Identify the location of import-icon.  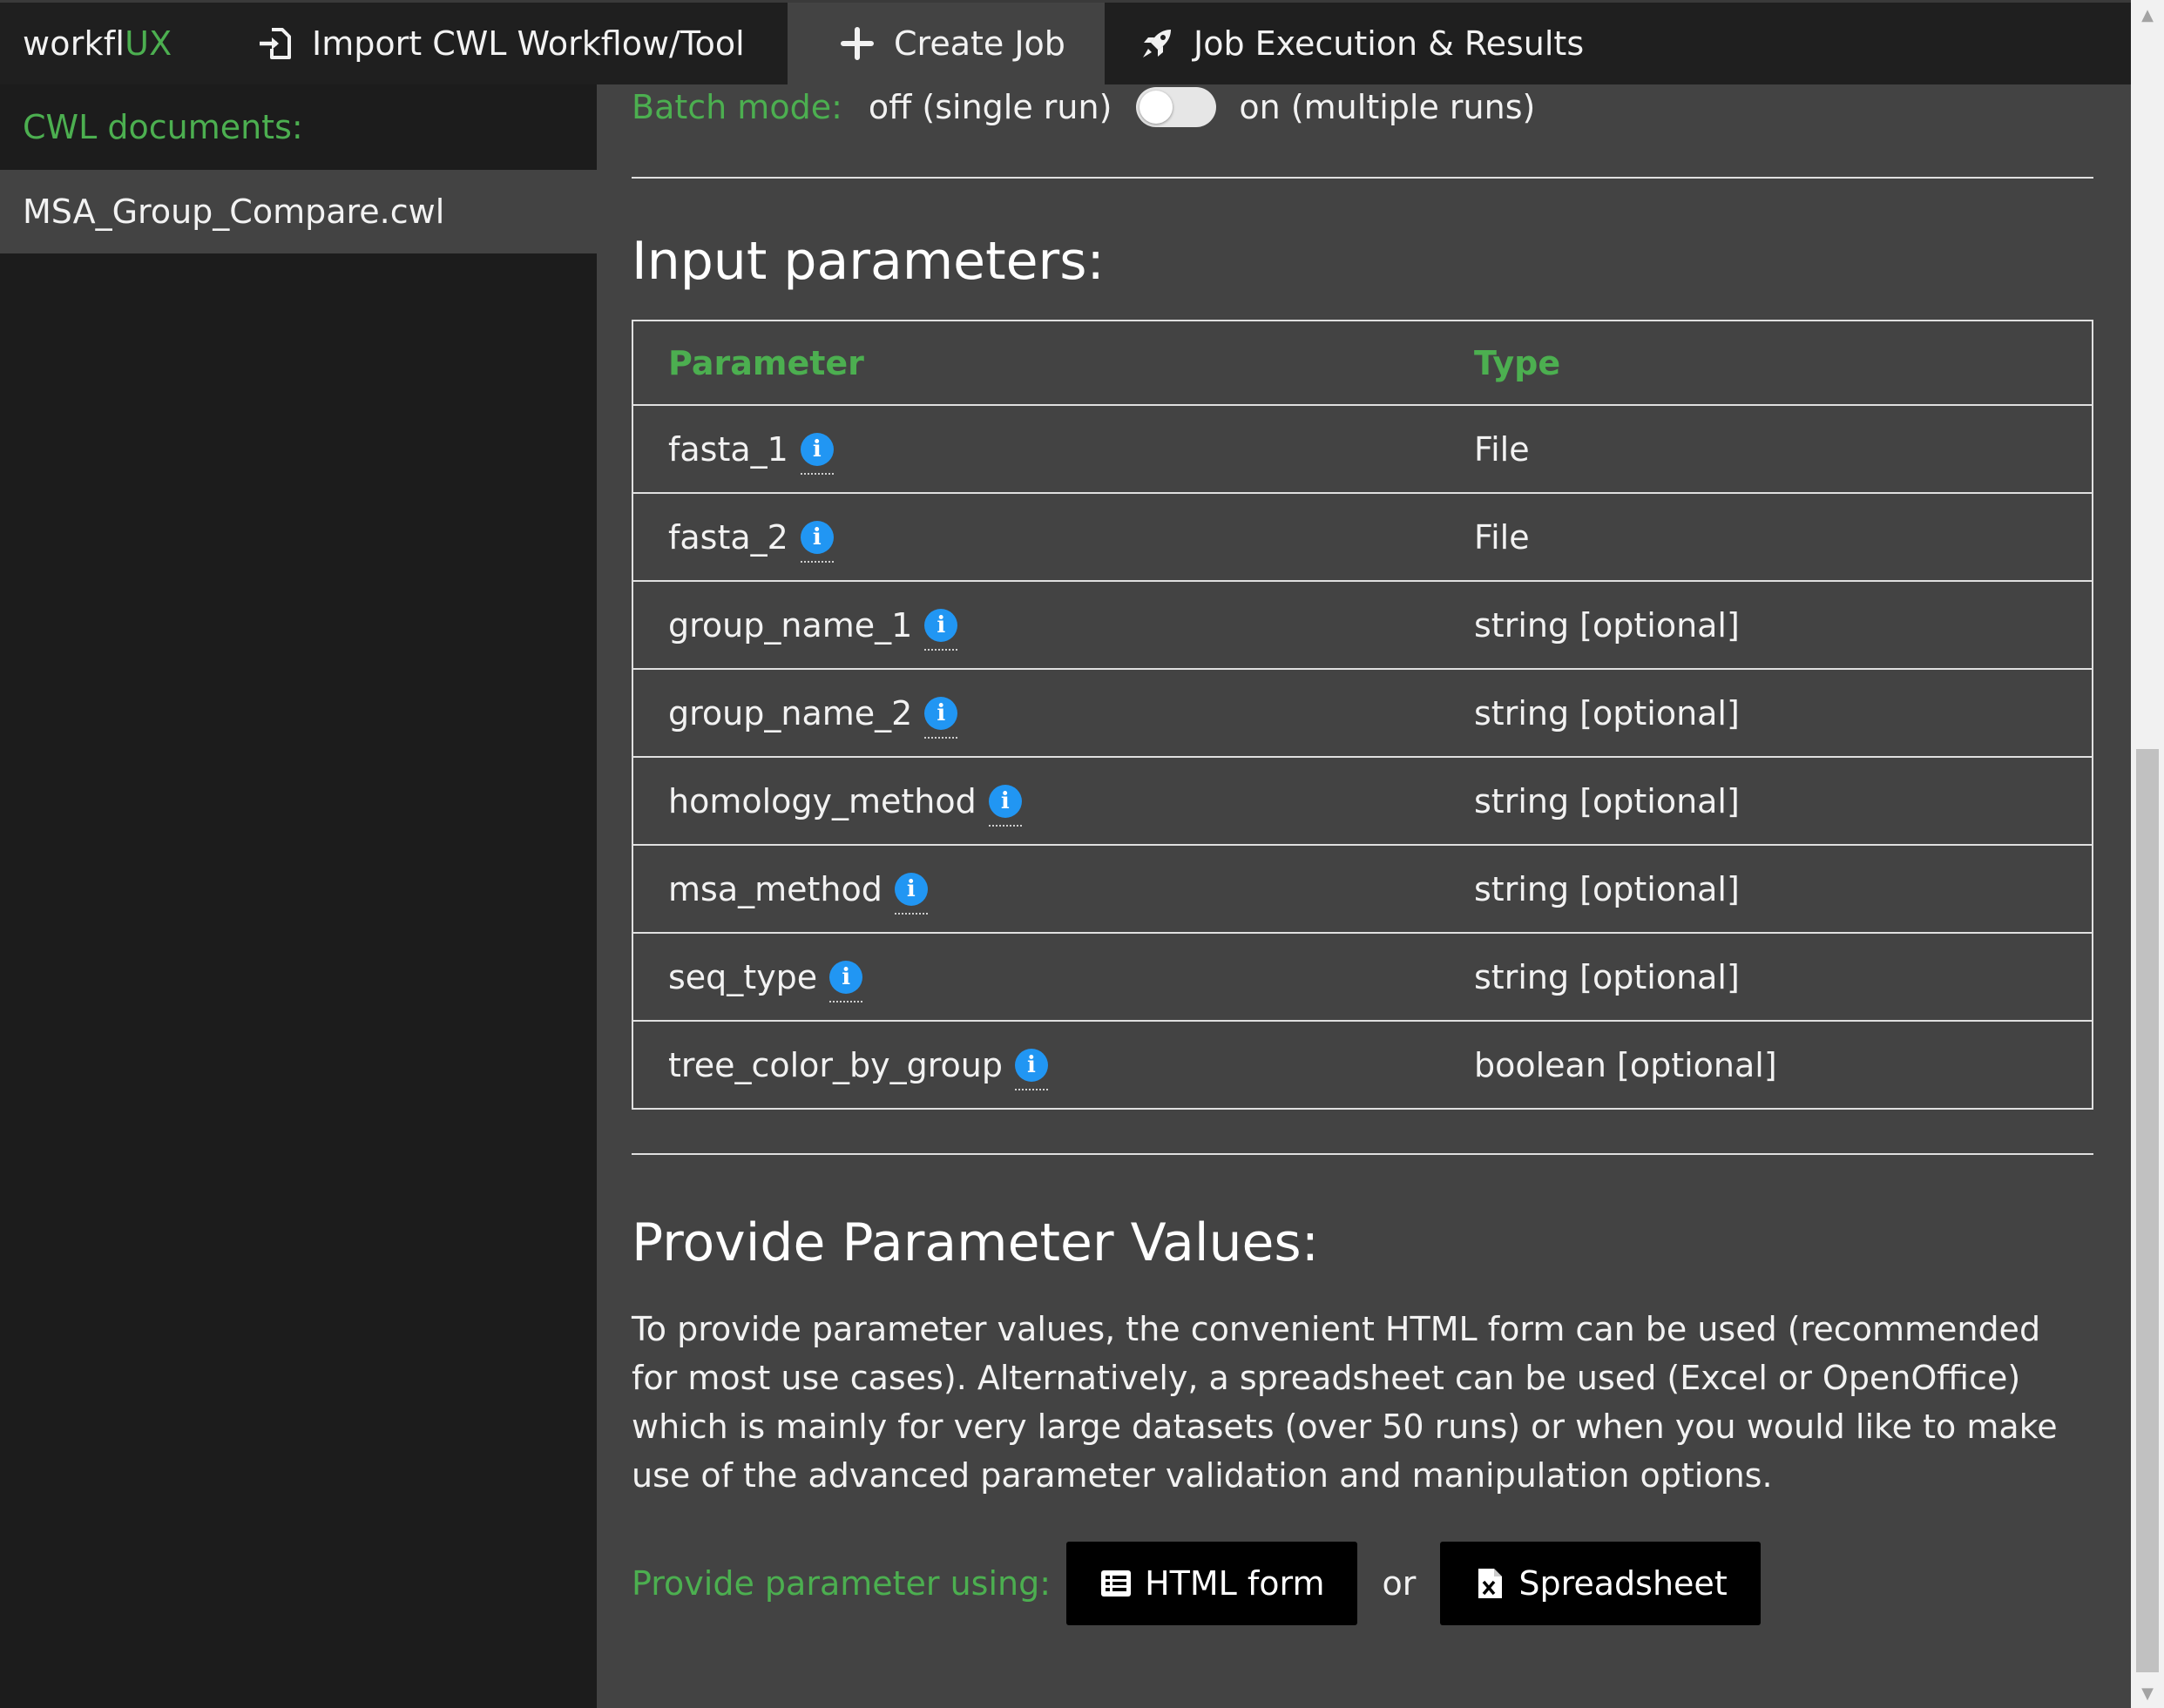
(276, 43).